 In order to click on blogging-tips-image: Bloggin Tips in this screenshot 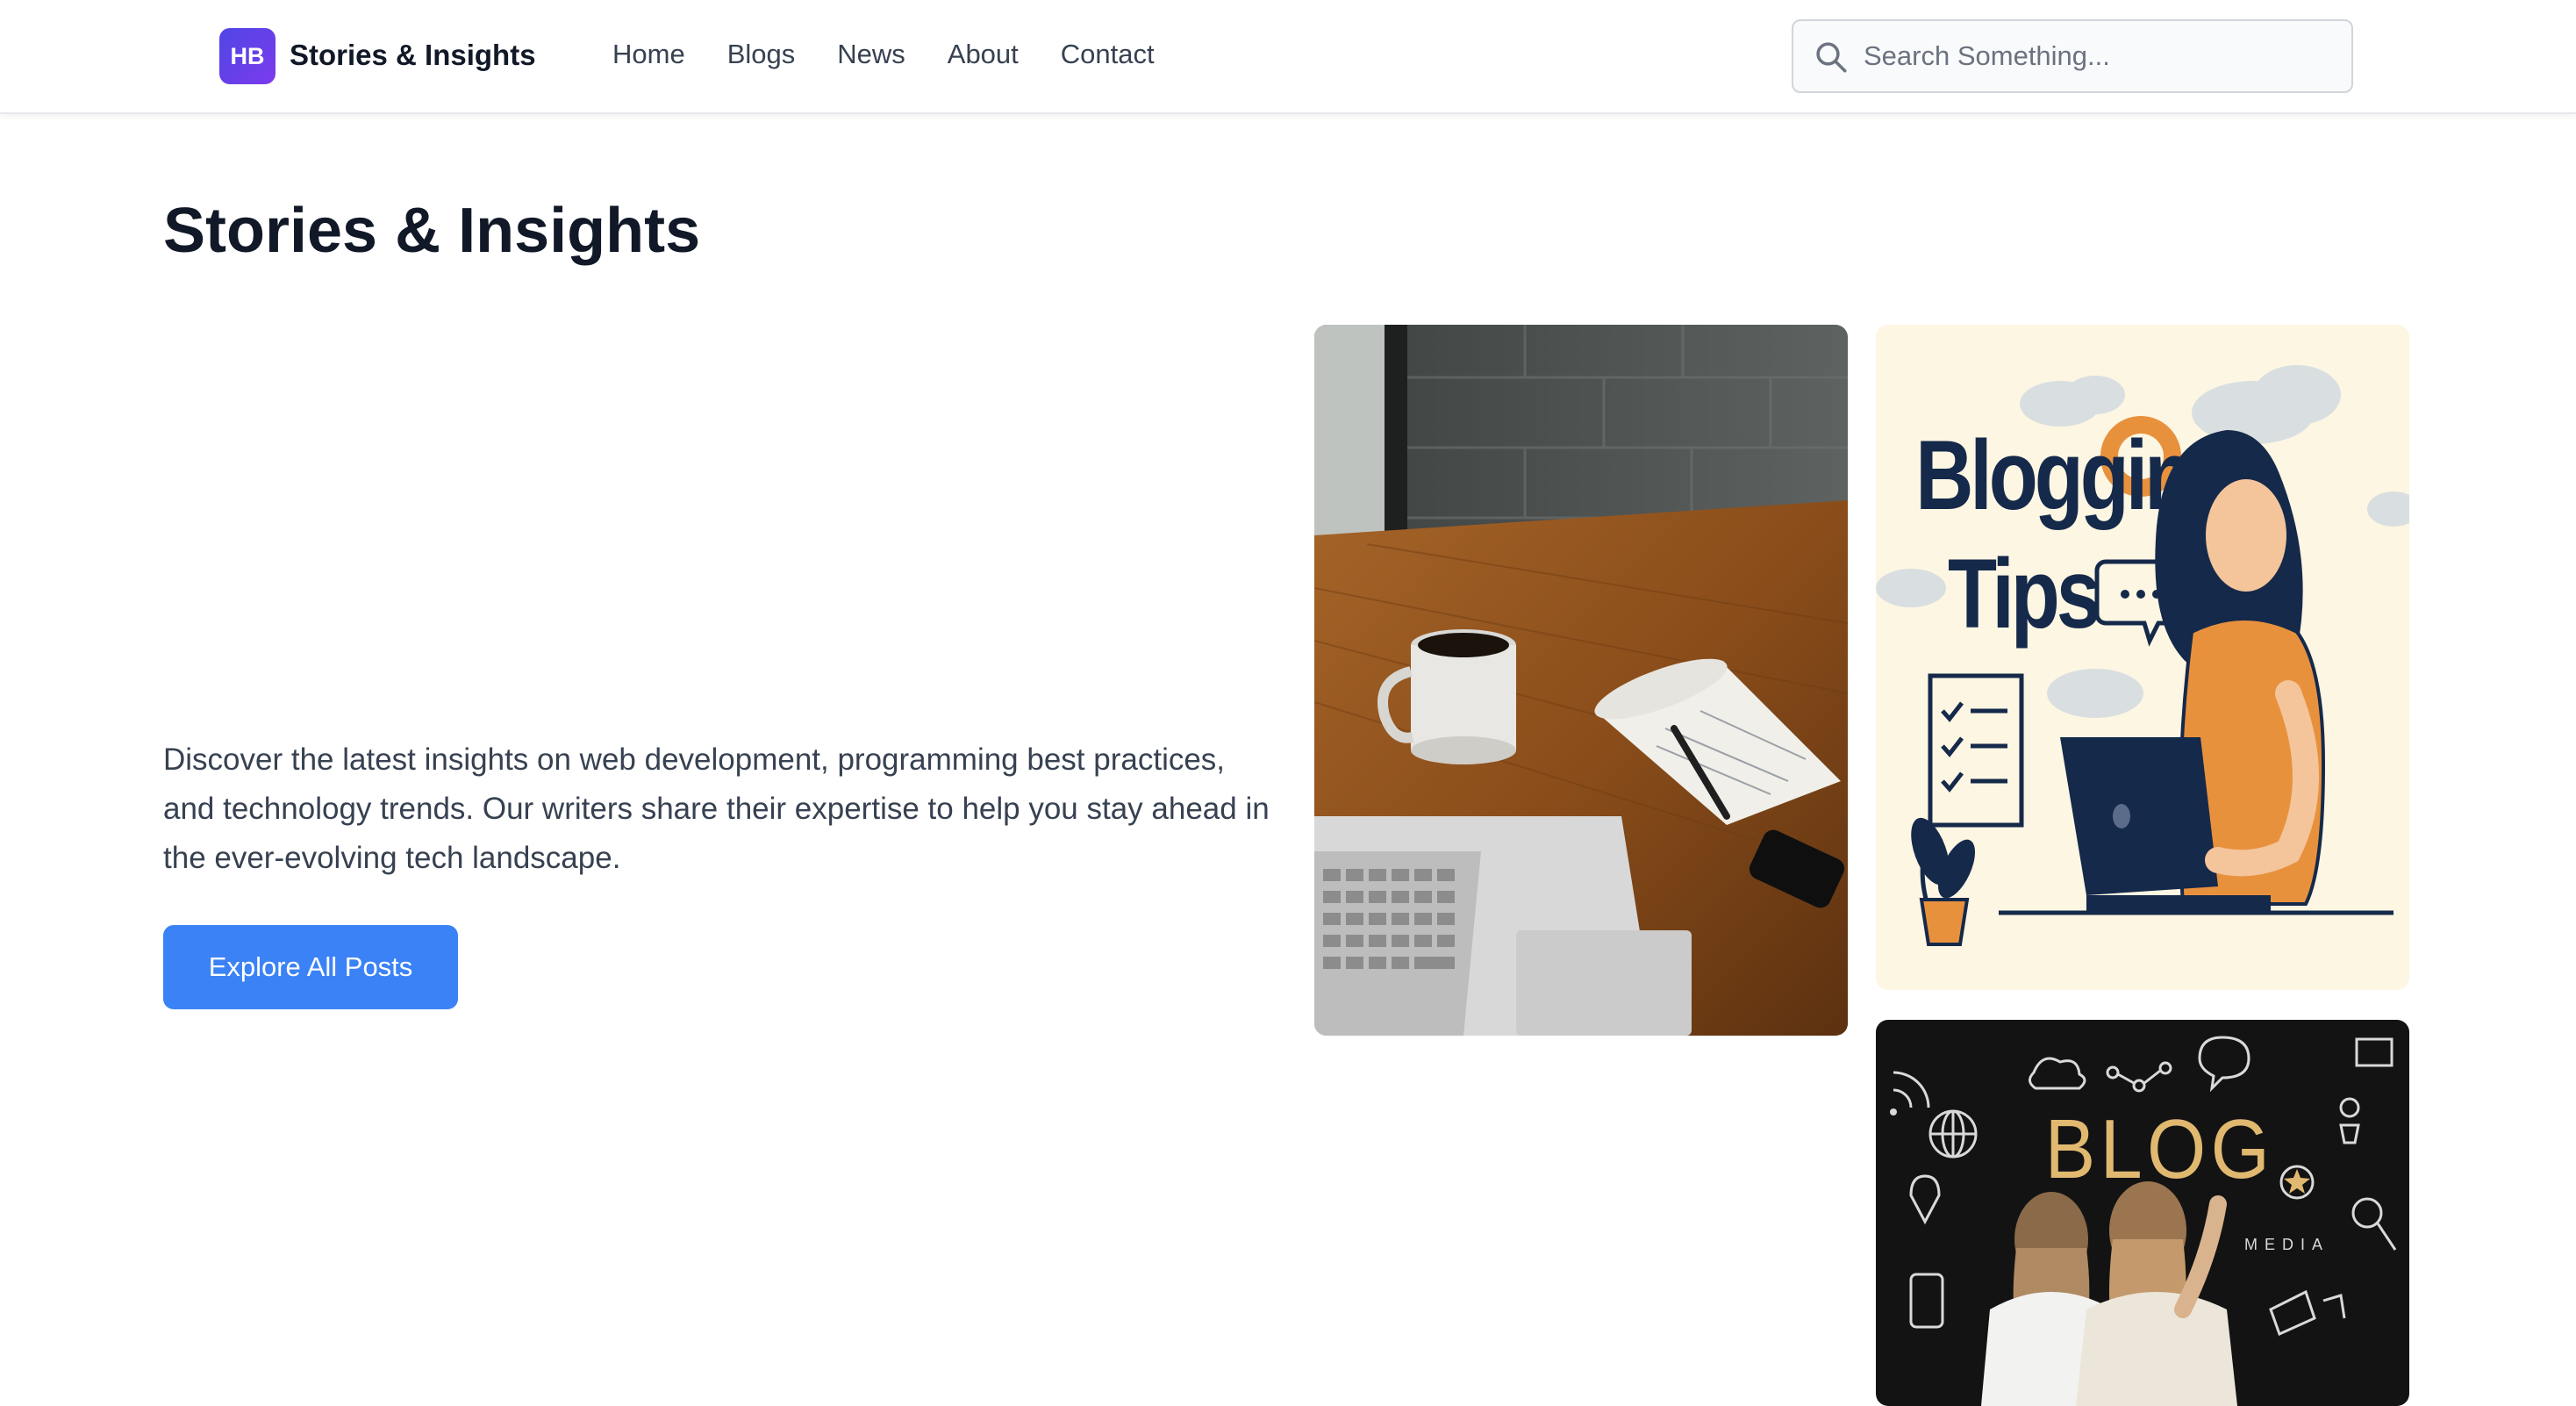, I will do `click(2142, 657)`.